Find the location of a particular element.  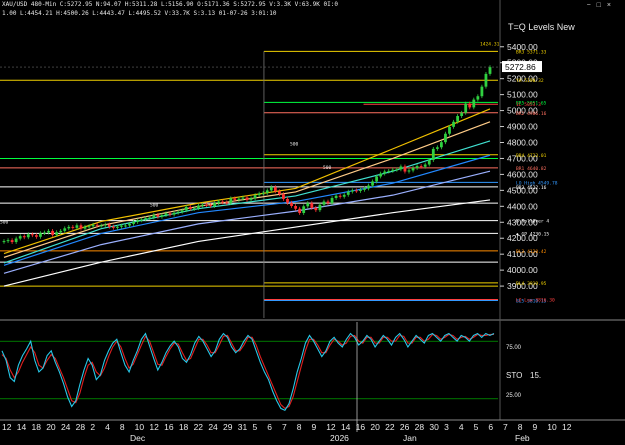

y-tick-label: 4800.00 is located at coordinates (522, 142).